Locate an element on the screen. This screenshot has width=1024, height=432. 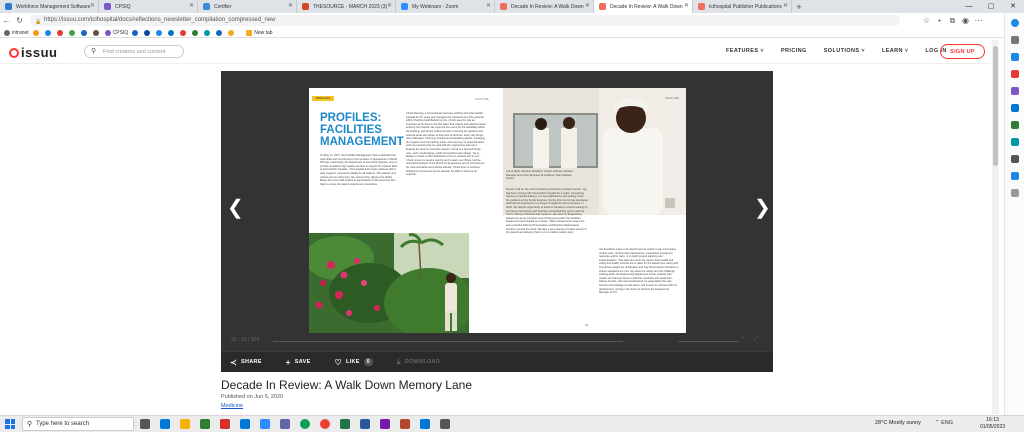
issuu-logo: issuu is located at coordinates (33, 52).